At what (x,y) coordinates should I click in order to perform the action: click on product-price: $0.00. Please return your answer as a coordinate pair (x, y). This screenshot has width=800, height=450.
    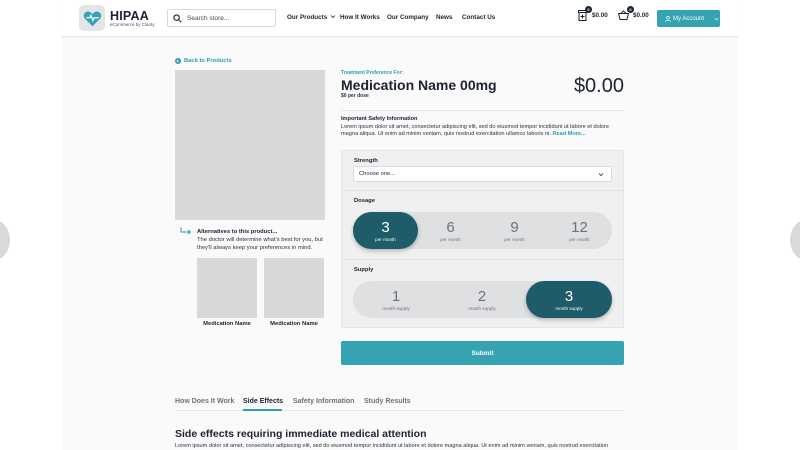
    Looking at the image, I should click on (598, 86).